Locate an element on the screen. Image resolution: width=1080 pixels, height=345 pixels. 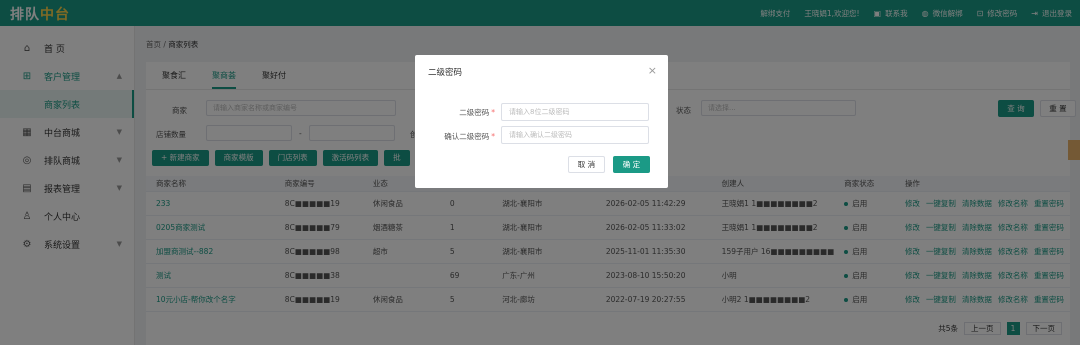
cancel-button: 取 消 is located at coordinates (586, 164).